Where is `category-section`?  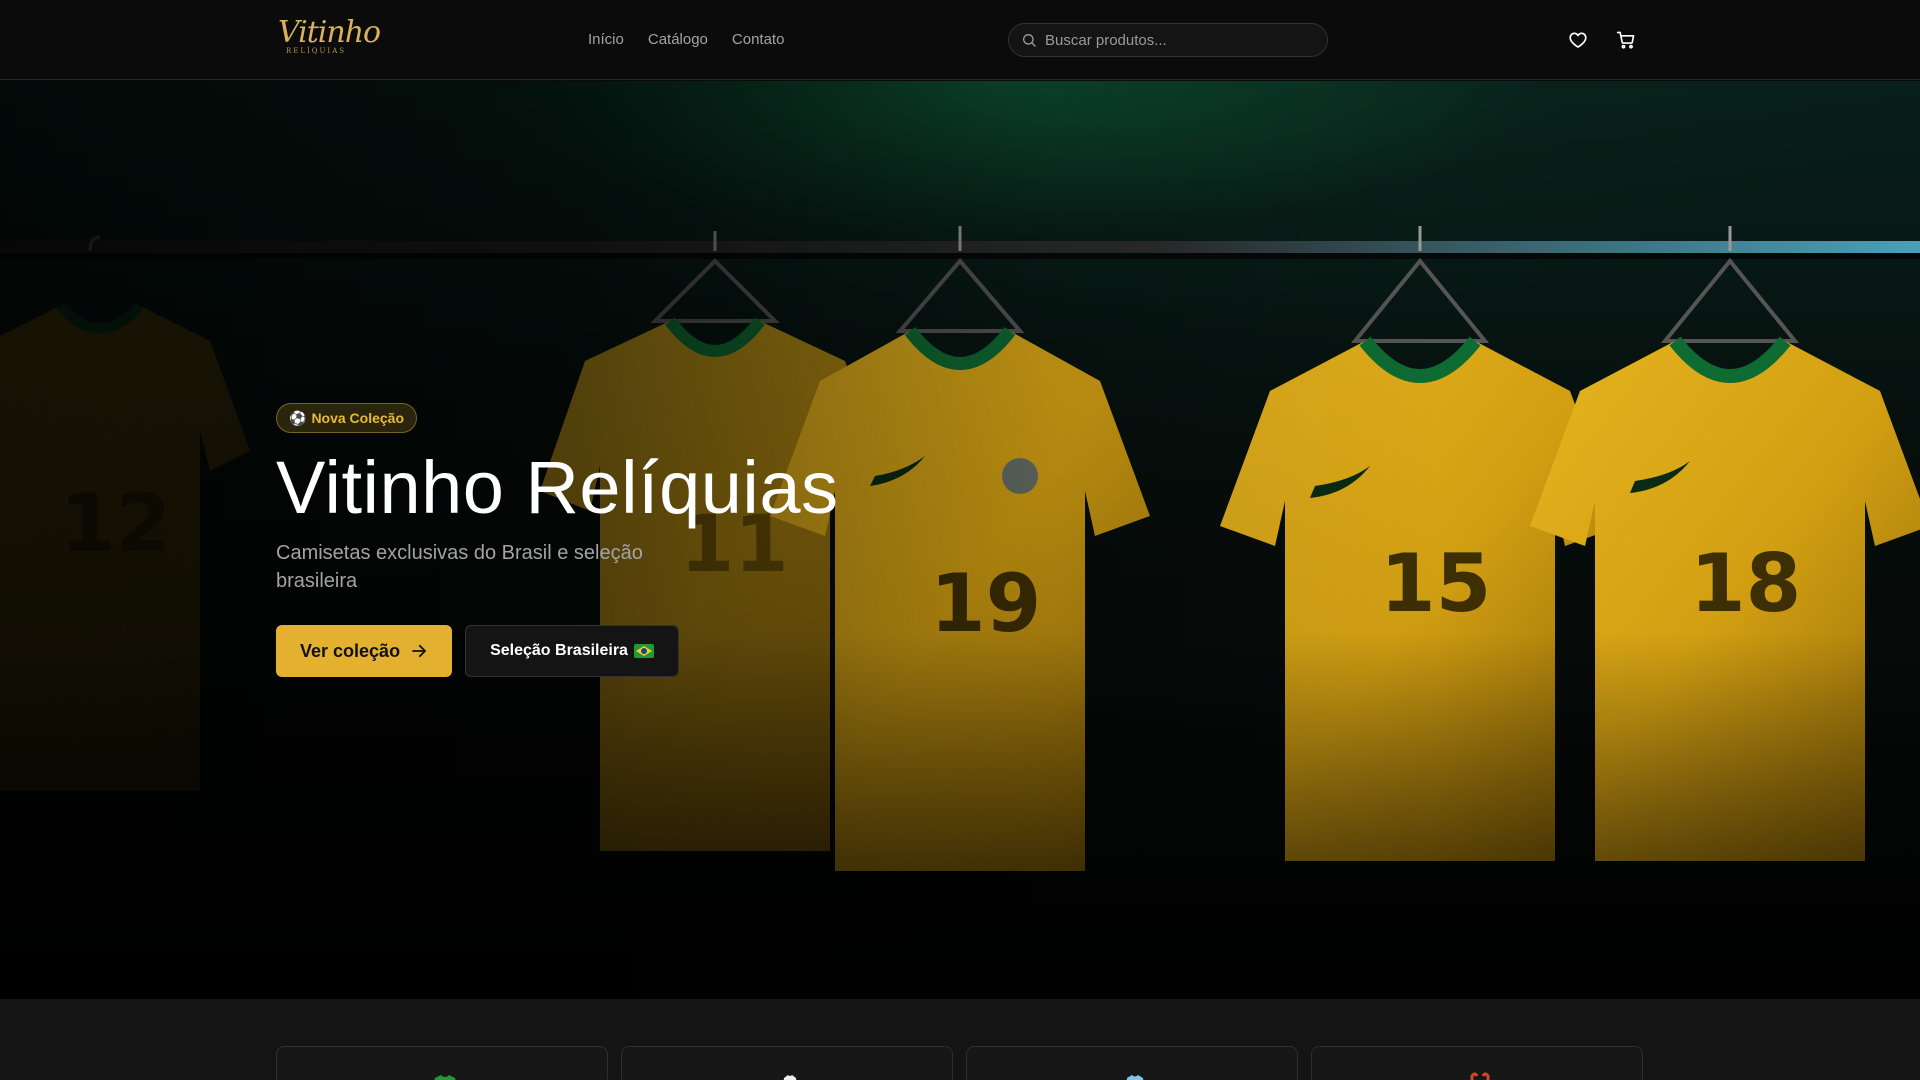
category-section is located at coordinates (960, 1039).